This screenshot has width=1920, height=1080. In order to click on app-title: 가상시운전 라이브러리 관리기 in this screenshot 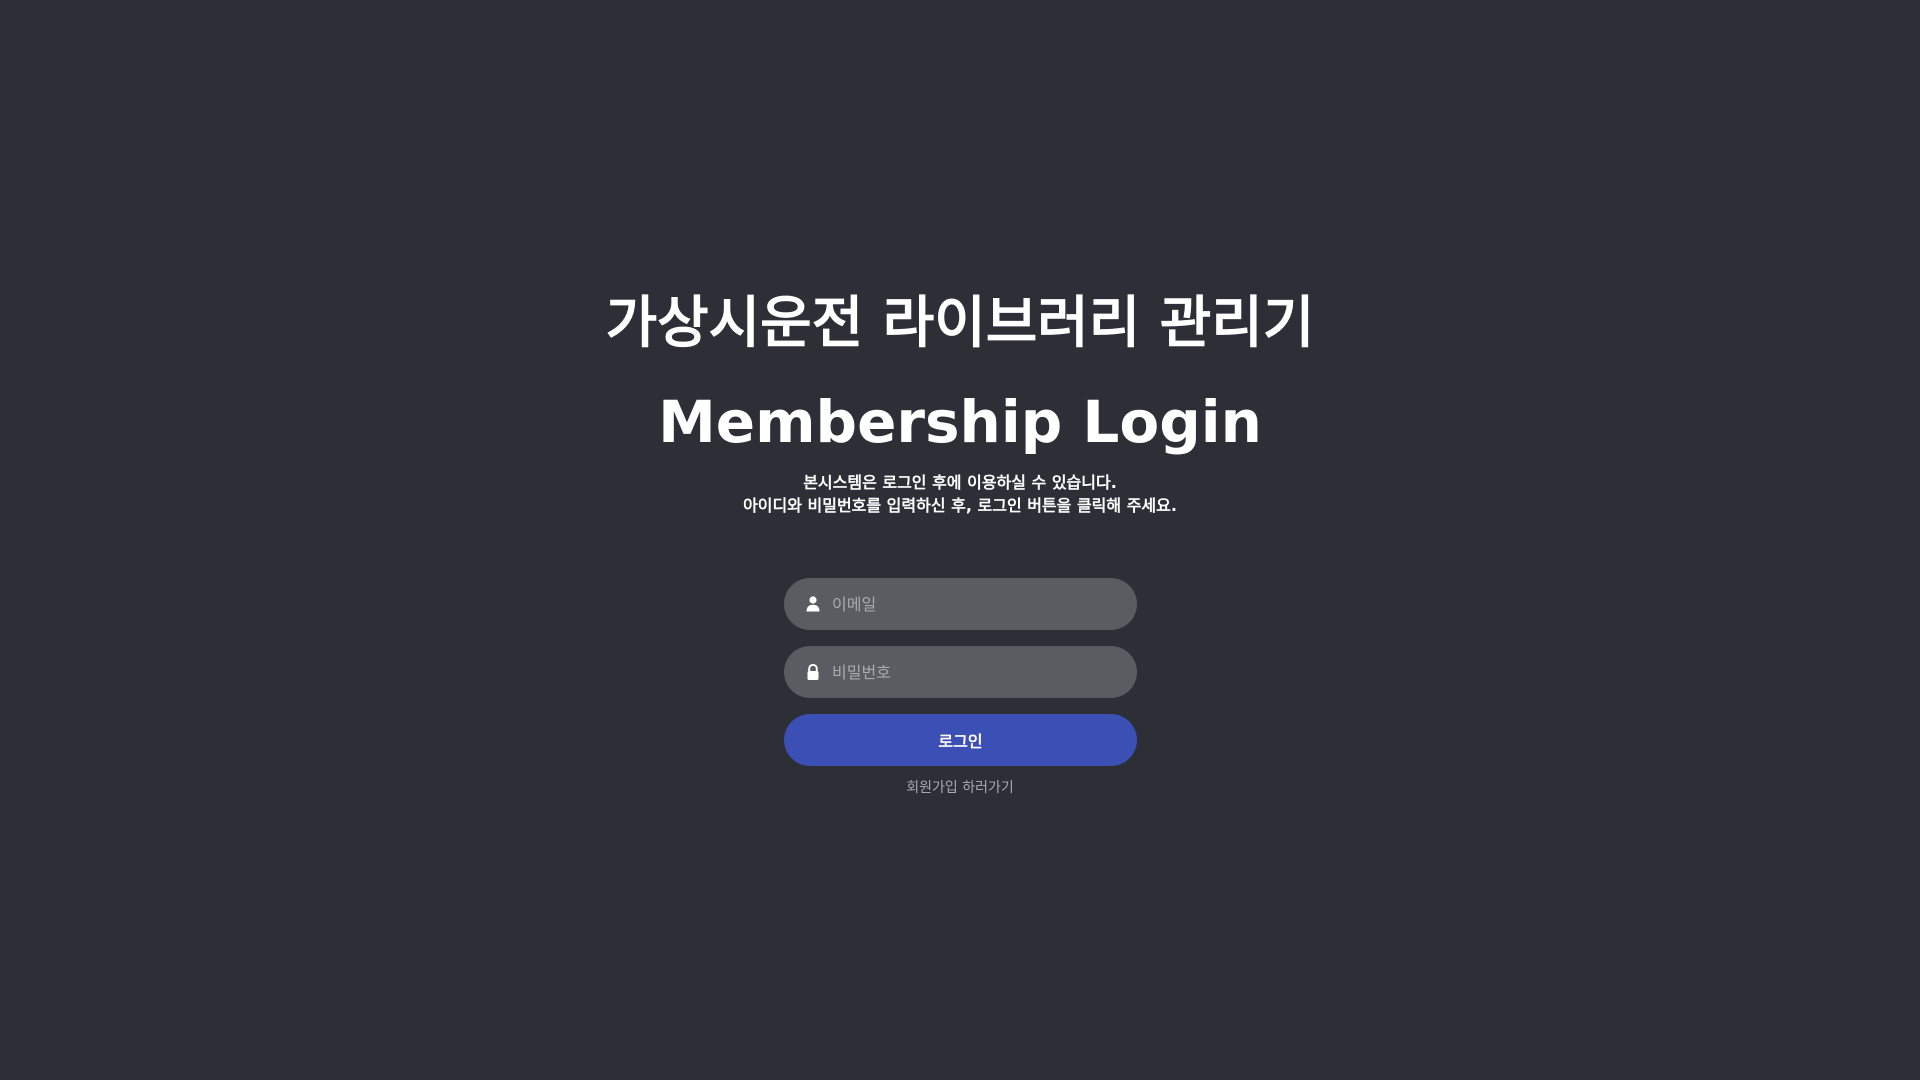, I will do `click(960, 323)`.